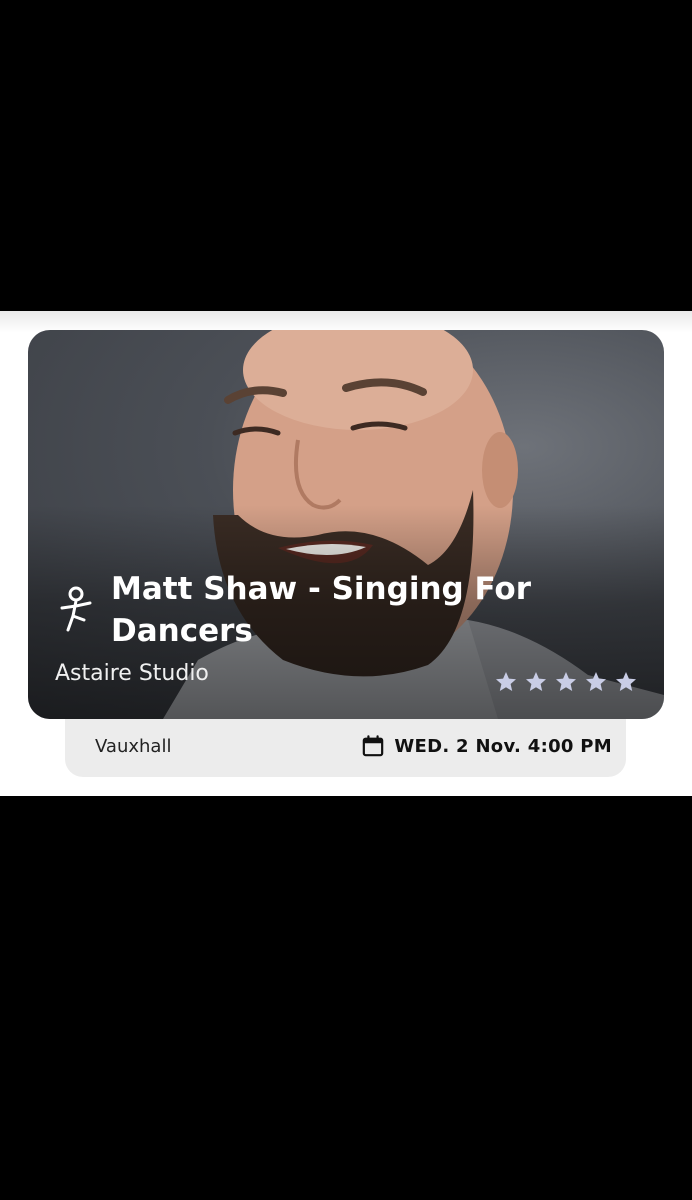  What do you see at coordinates (503, 746) in the screenshot?
I see `event-datetime: WED. 2 Nov. 4:00 PM` at bounding box center [503, 746].